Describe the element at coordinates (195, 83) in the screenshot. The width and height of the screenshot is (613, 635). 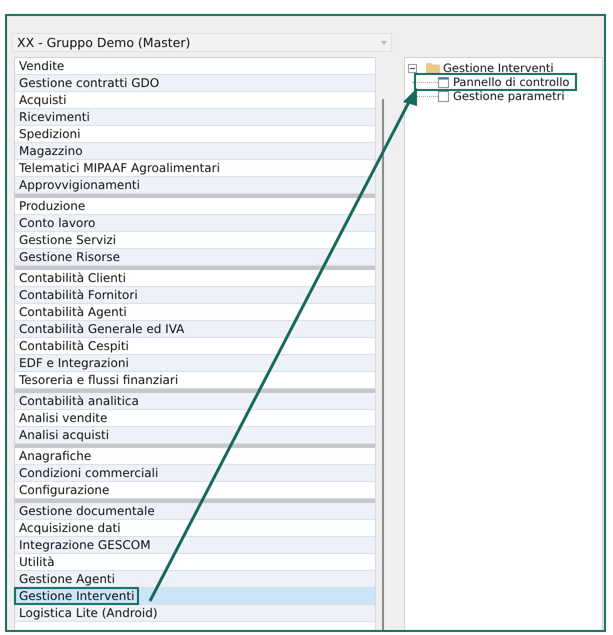
I see `module-list-item: Gestione contratti GDO` at that location.